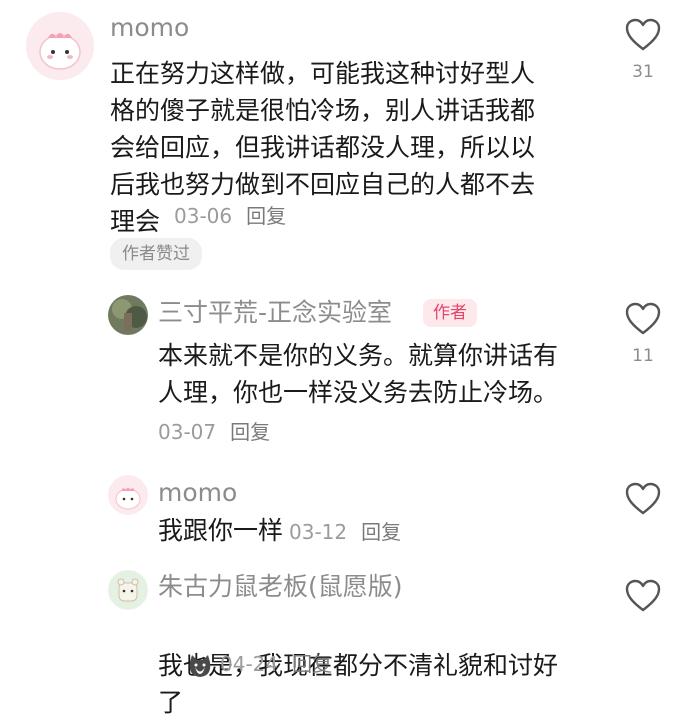 The height and width of the screenshot is (721, 690). What do you see at coordinates (197, 493) in the screenshot?
I see `reply-username: momo` at bounding box center [197, 493].